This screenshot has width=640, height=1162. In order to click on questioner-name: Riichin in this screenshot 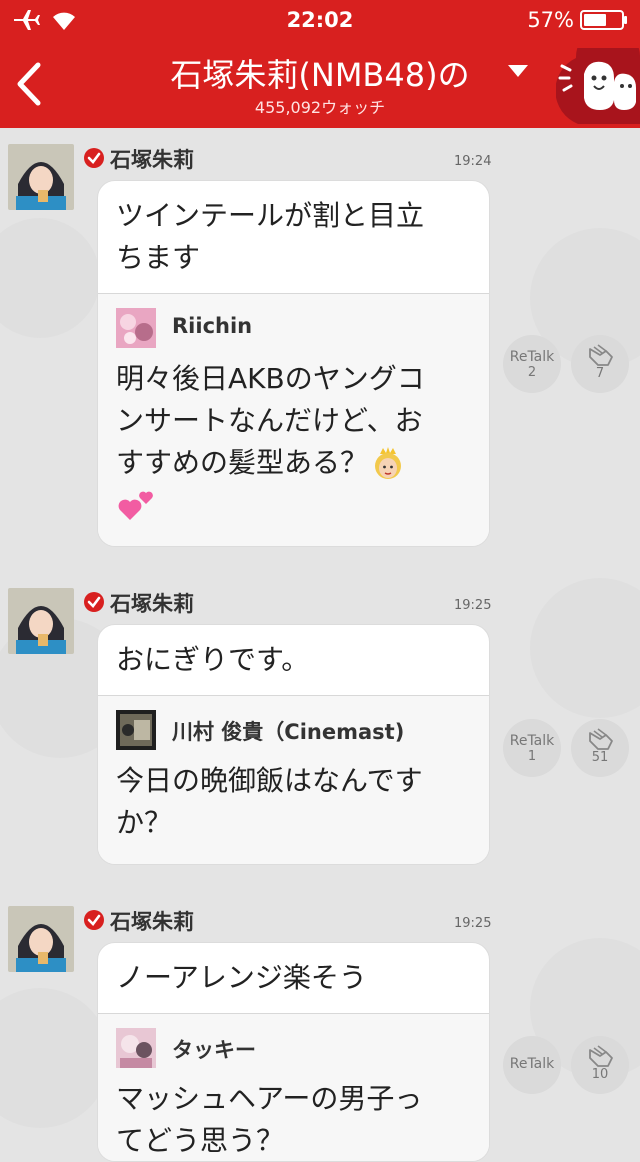, I will do `click(212, 326)`.